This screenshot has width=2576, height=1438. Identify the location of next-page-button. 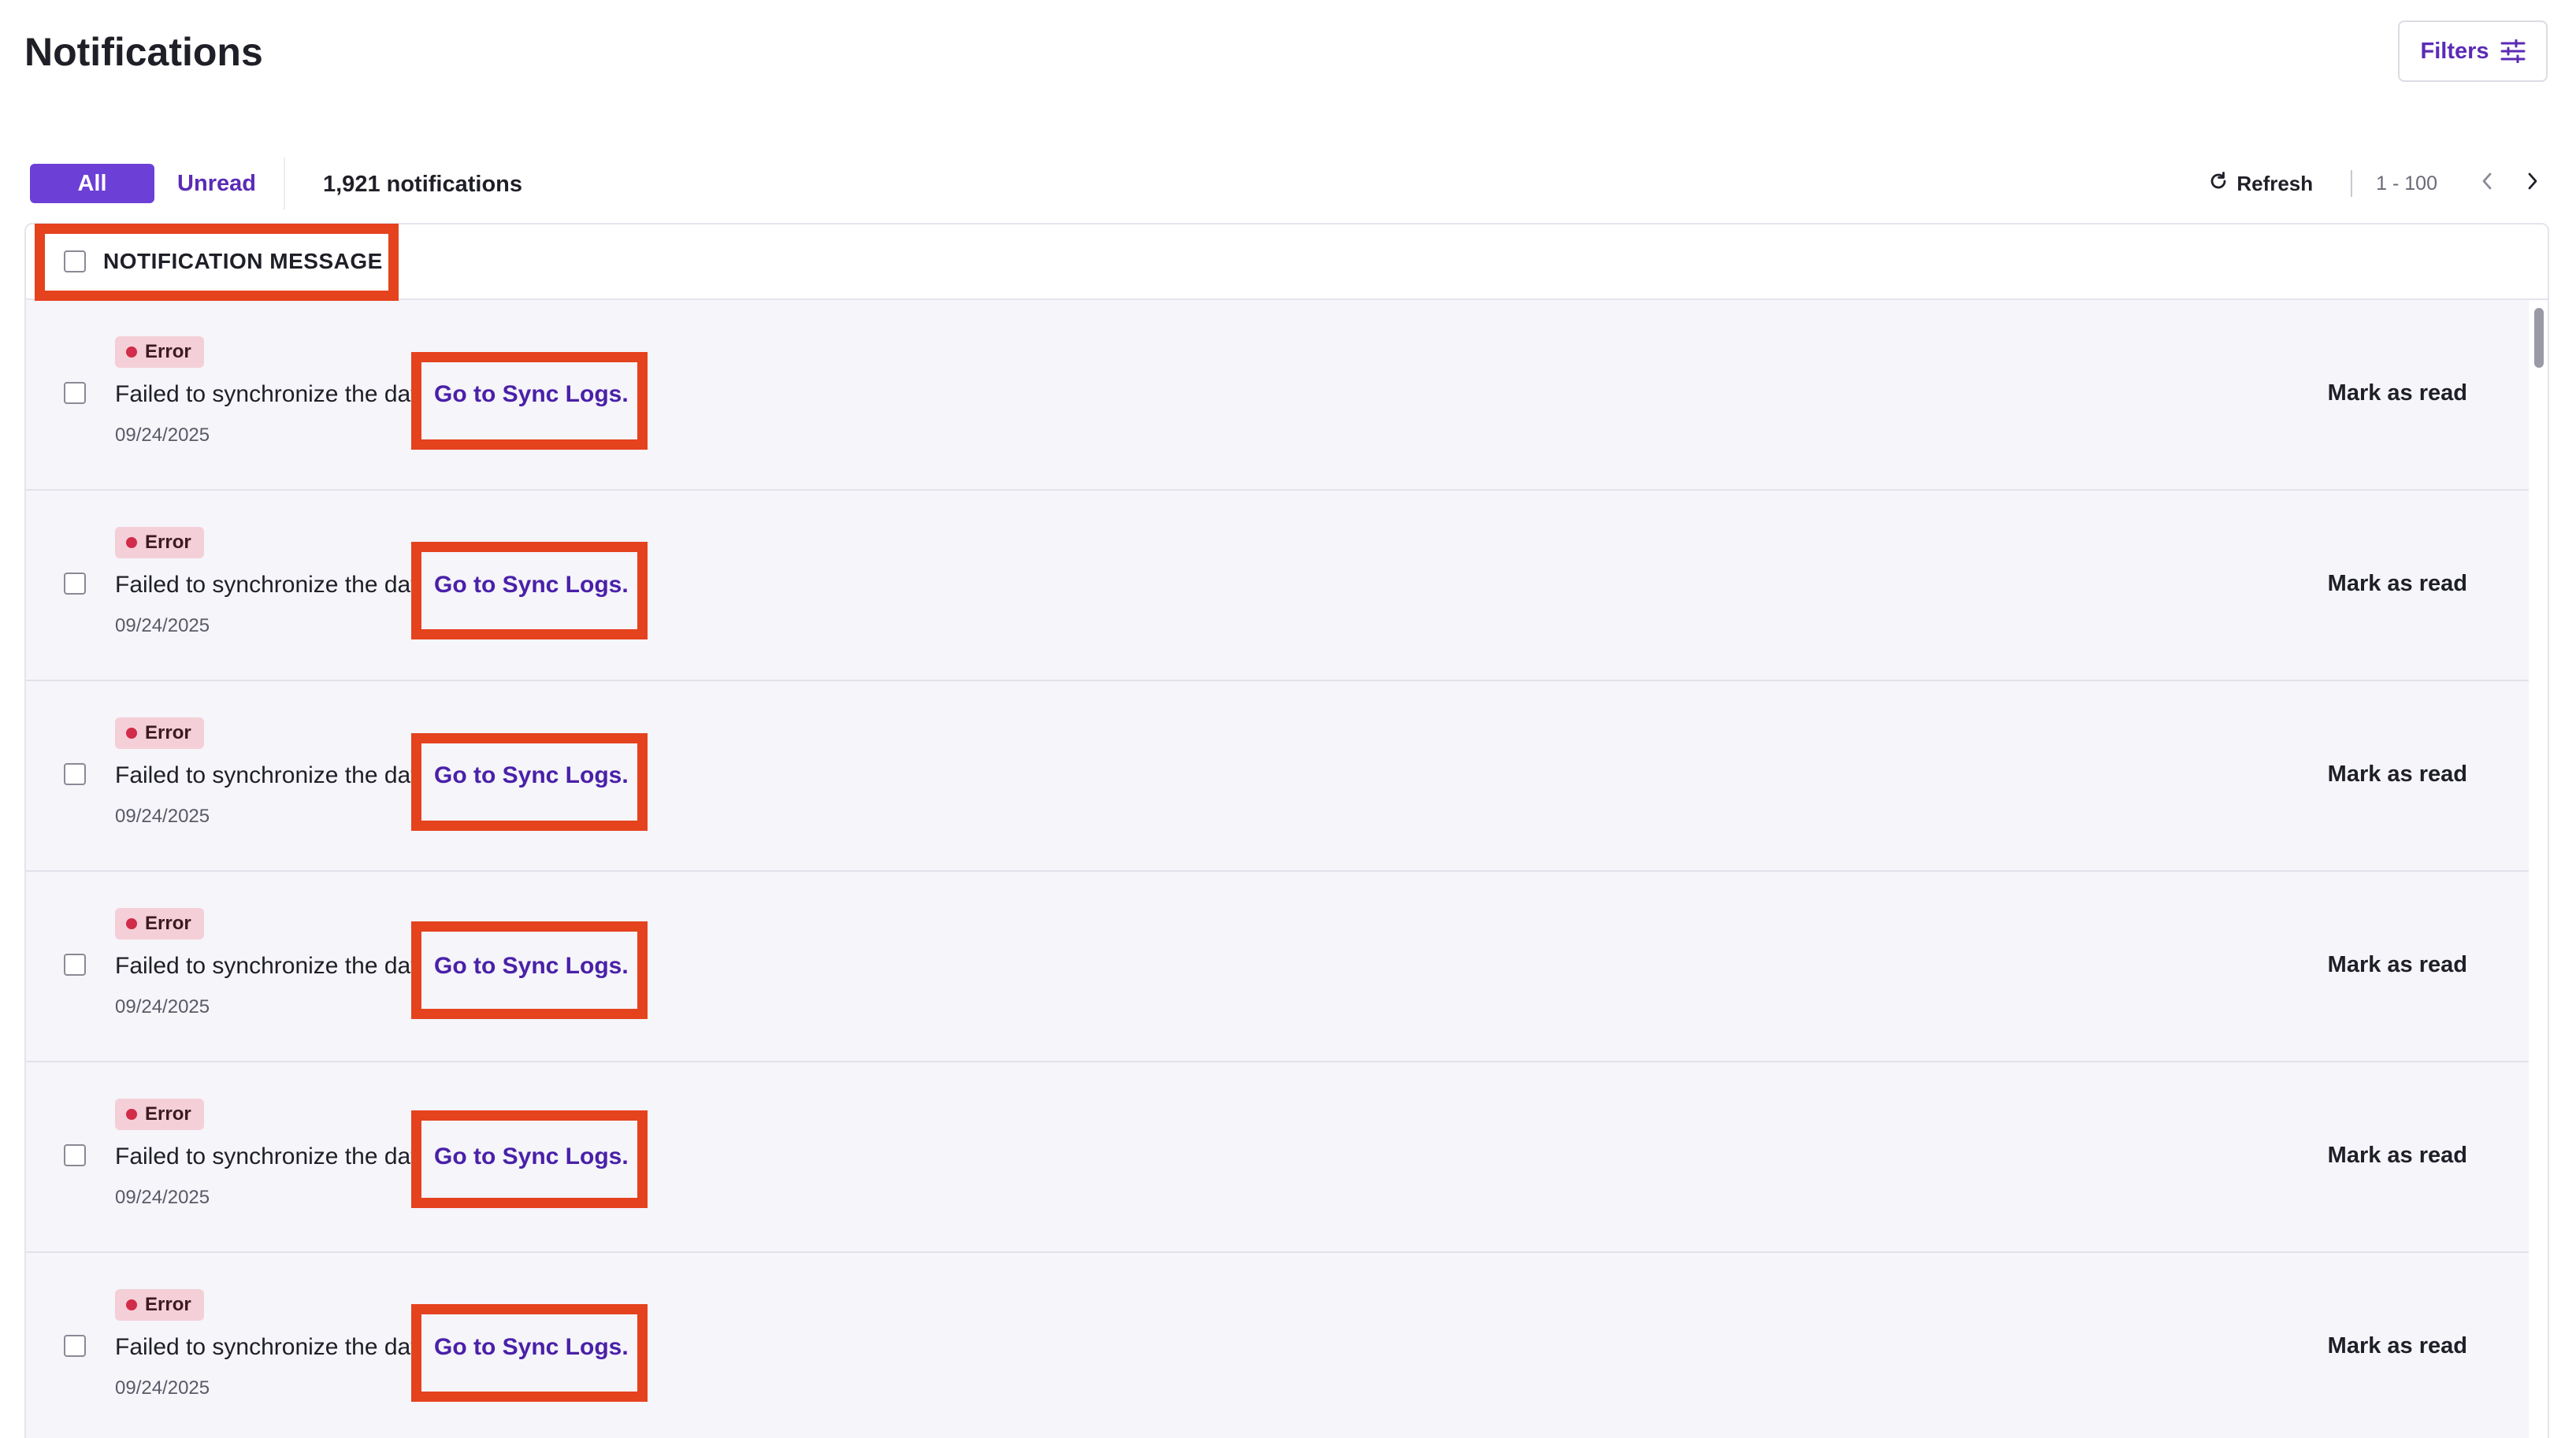
(2532, 183).